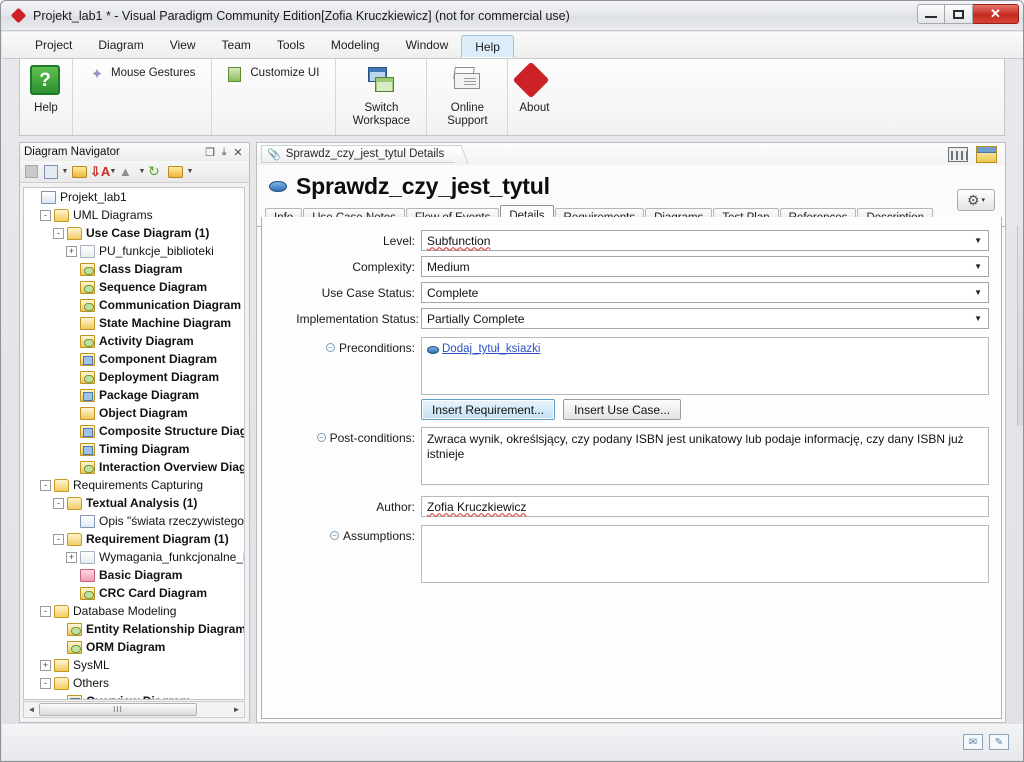 The width and height of the screenshot is (1024, 762). Describe the element at coordinates (134, 539) in the screenshot. I see `tree-item: - Requirement Diagram (1)` at that location.